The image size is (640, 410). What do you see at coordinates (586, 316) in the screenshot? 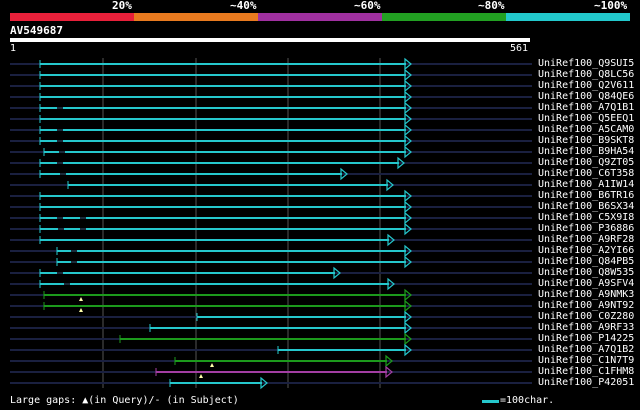
I see `hit-label: UniRef100_C0Z280` at bounding box center [586, 316].